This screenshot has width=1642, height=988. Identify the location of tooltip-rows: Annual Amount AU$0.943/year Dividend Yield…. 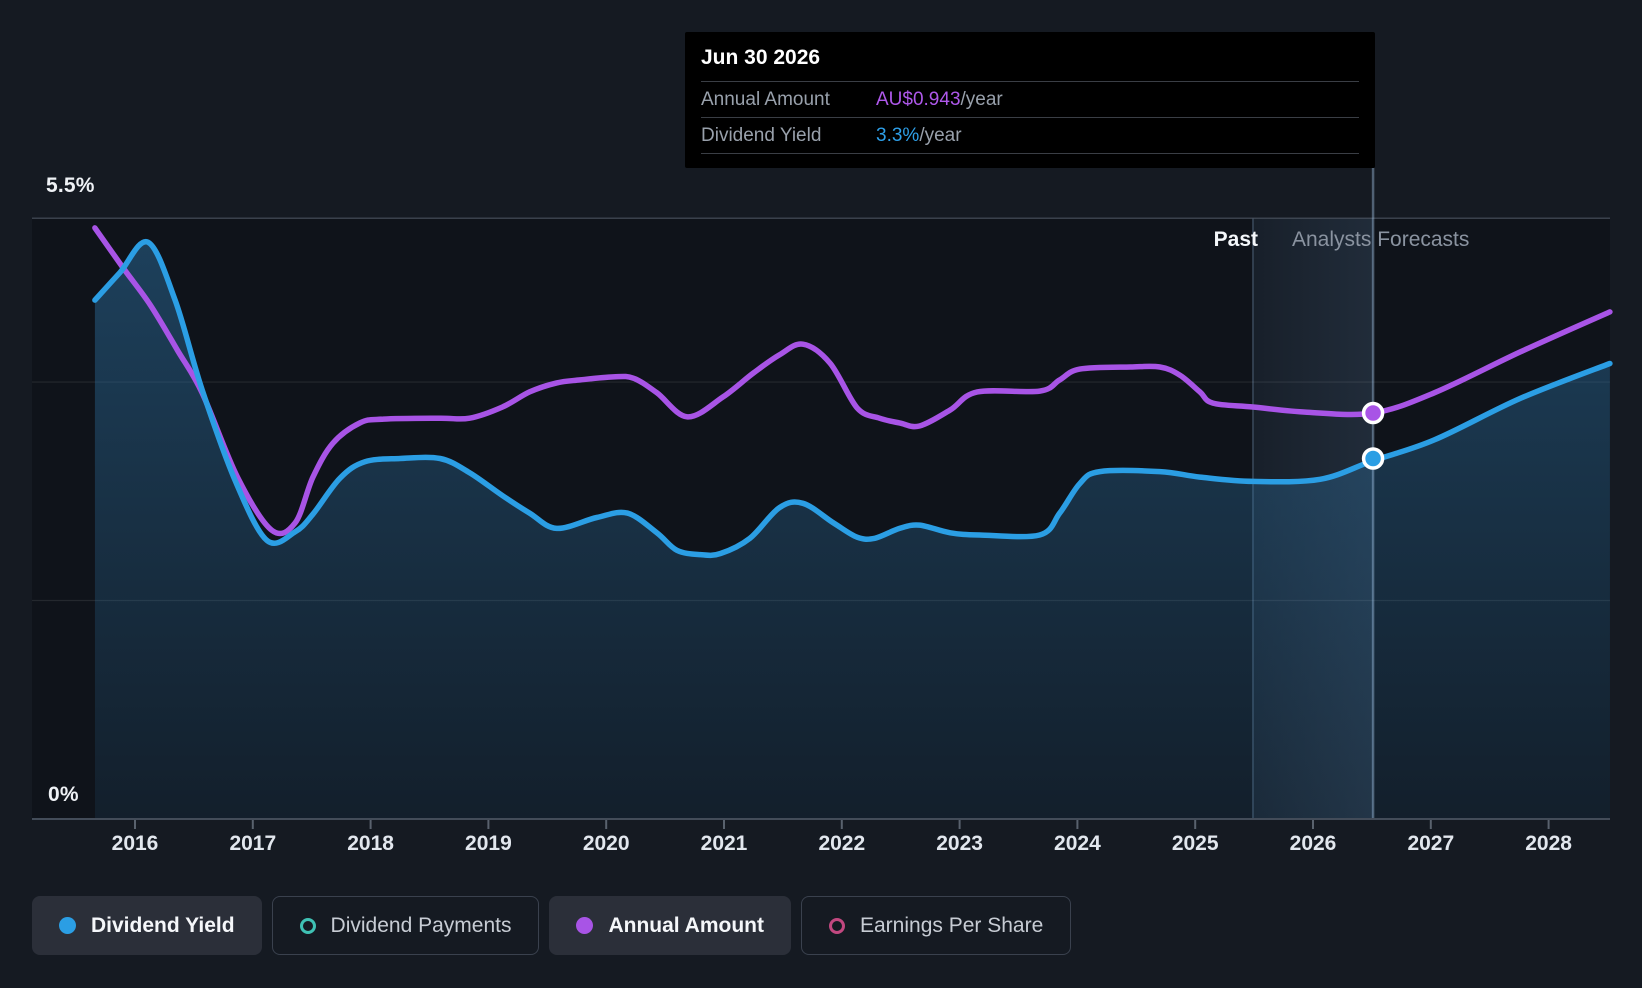
(1030, 118).